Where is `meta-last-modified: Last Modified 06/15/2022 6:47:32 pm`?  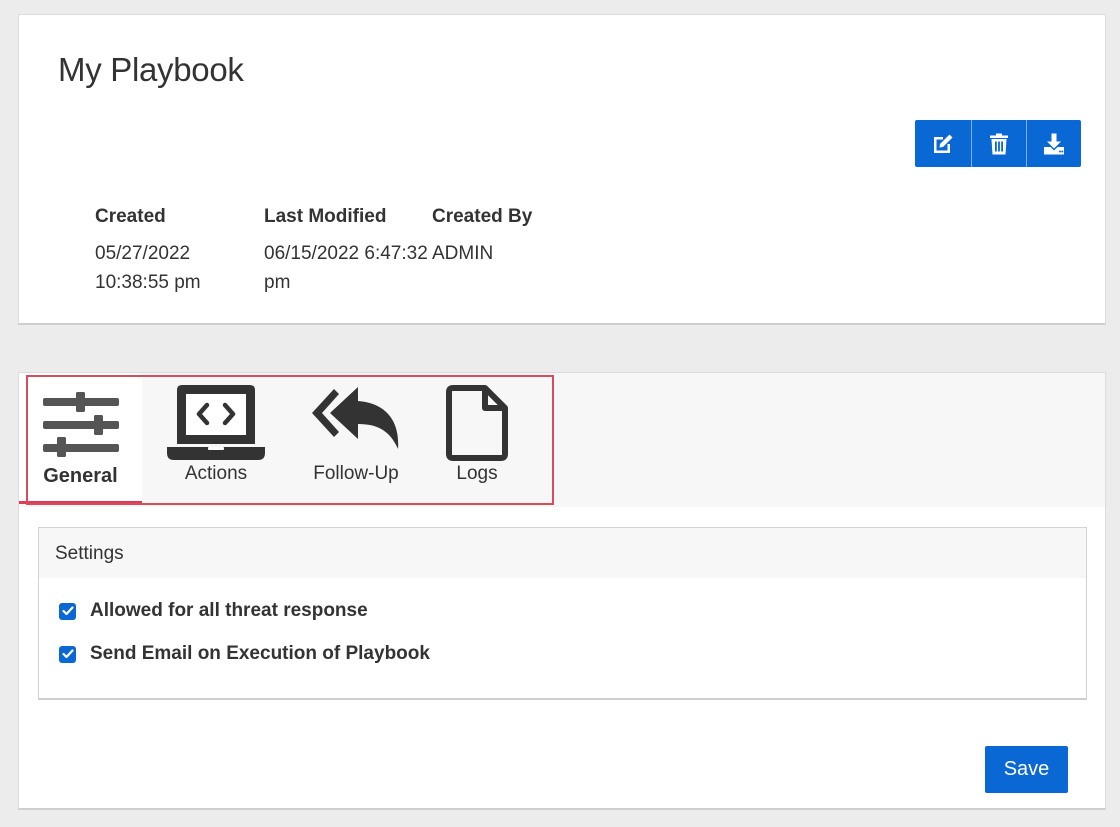 meta-last-modified: Last Modified 06/15/2022 6:47:32 pm is located at coordinates (349, 251).